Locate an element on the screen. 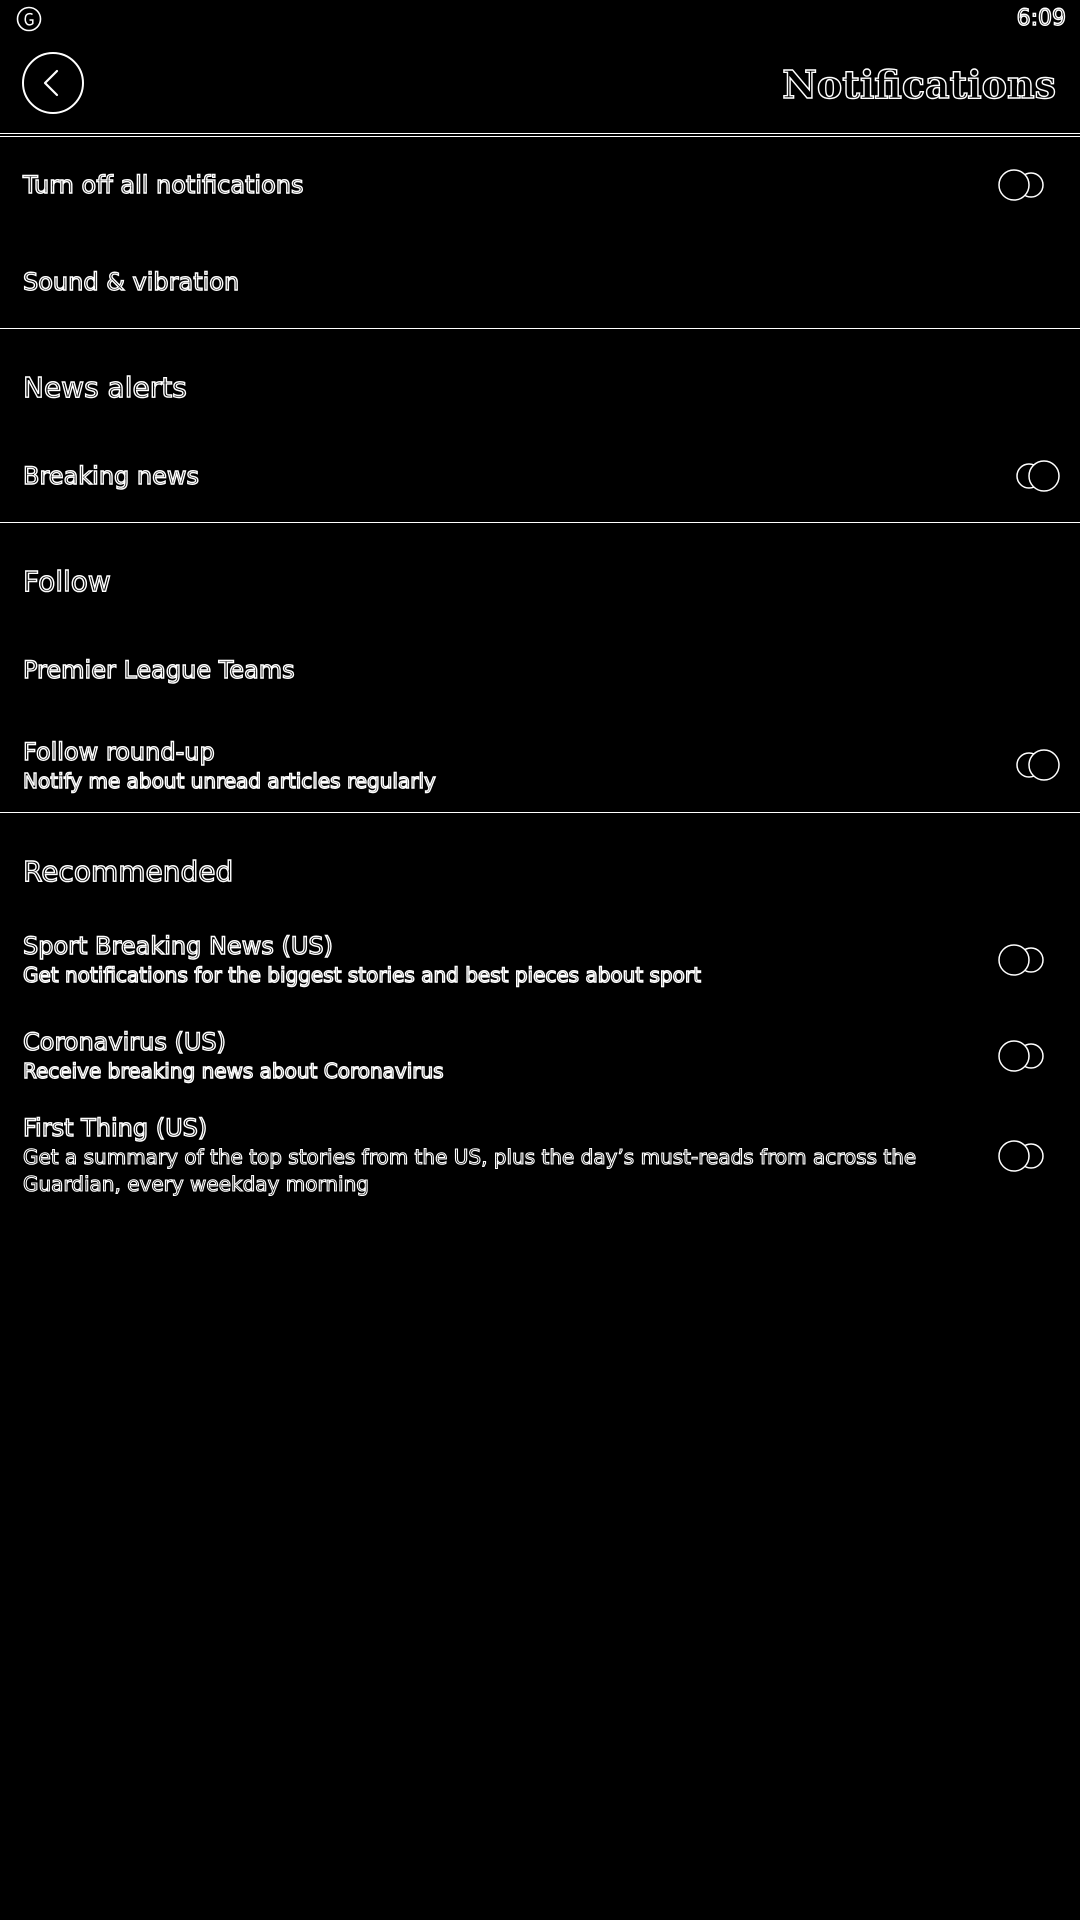  page-title: Notifications is located at coordinates (918, 84).